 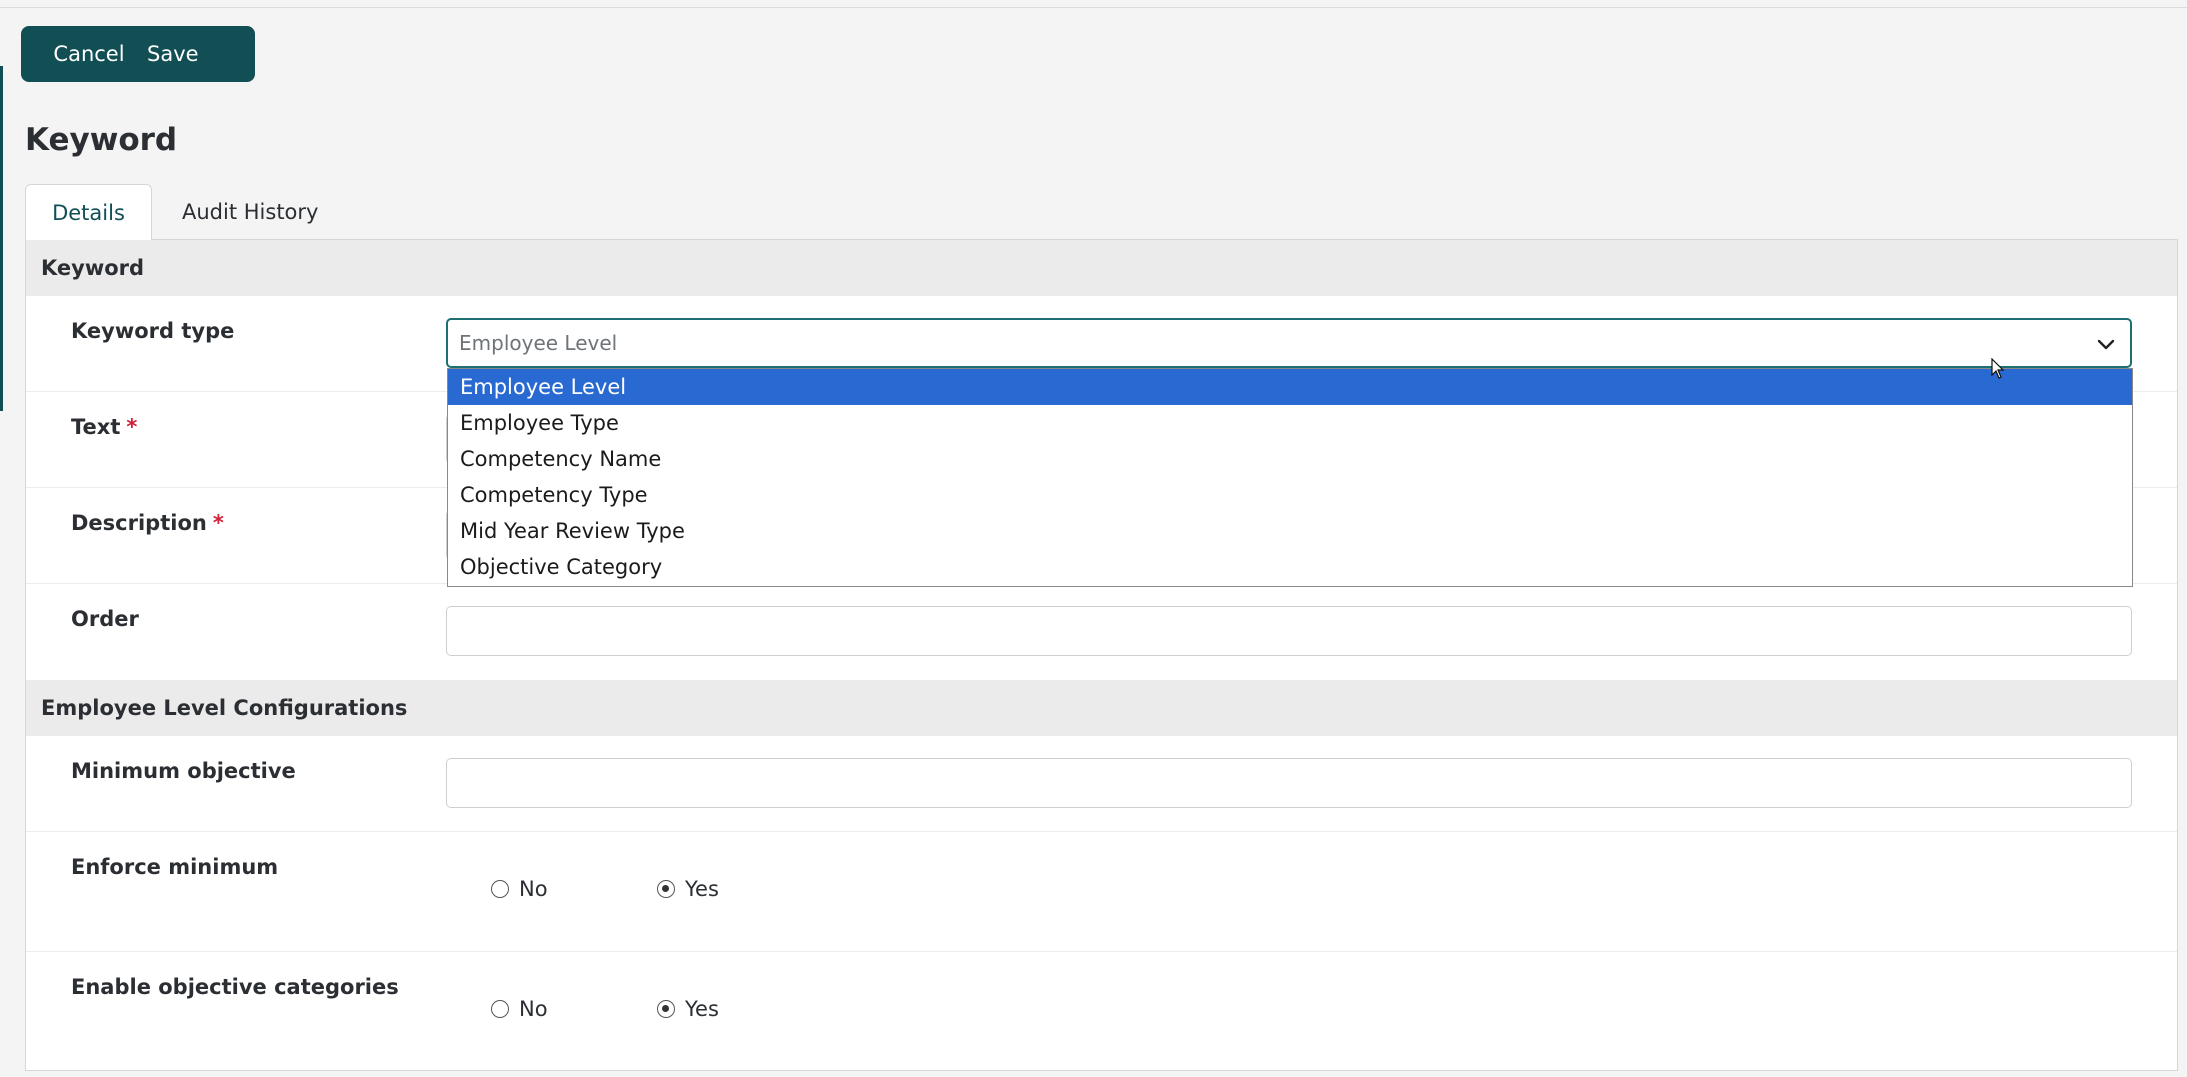 What do you see at coordinates (1290, 495) in the screenshot?
I see `dropdown-option: Competency Type` at bounding box center [1290, 495].